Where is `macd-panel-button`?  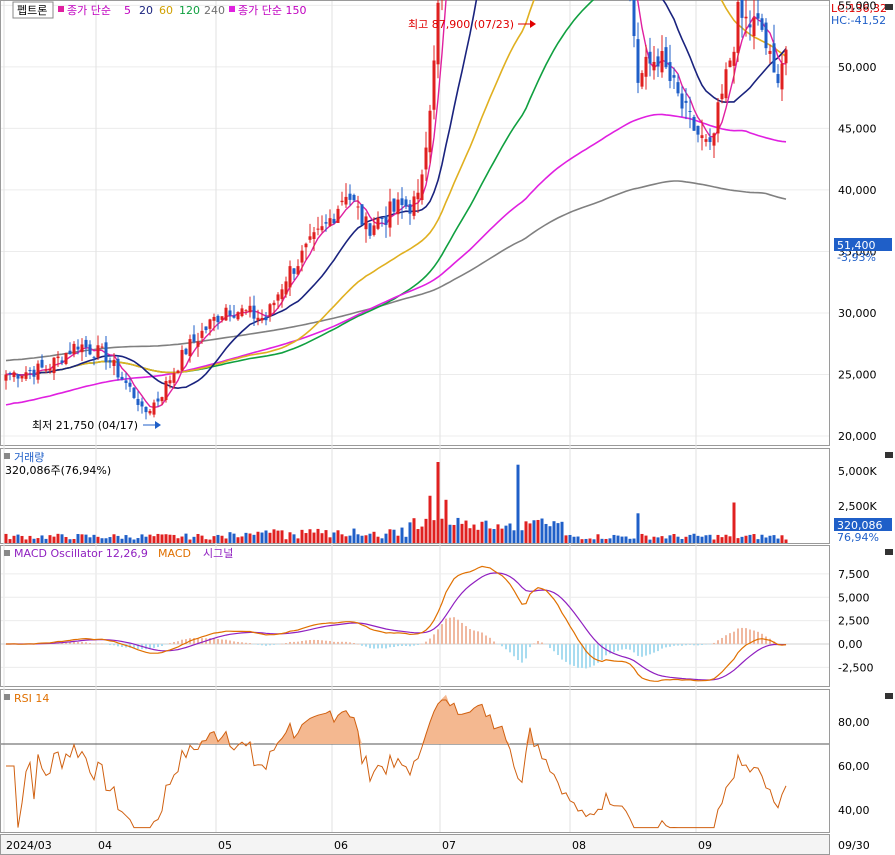
macd-panel-button is located at coordinates (889, 552).